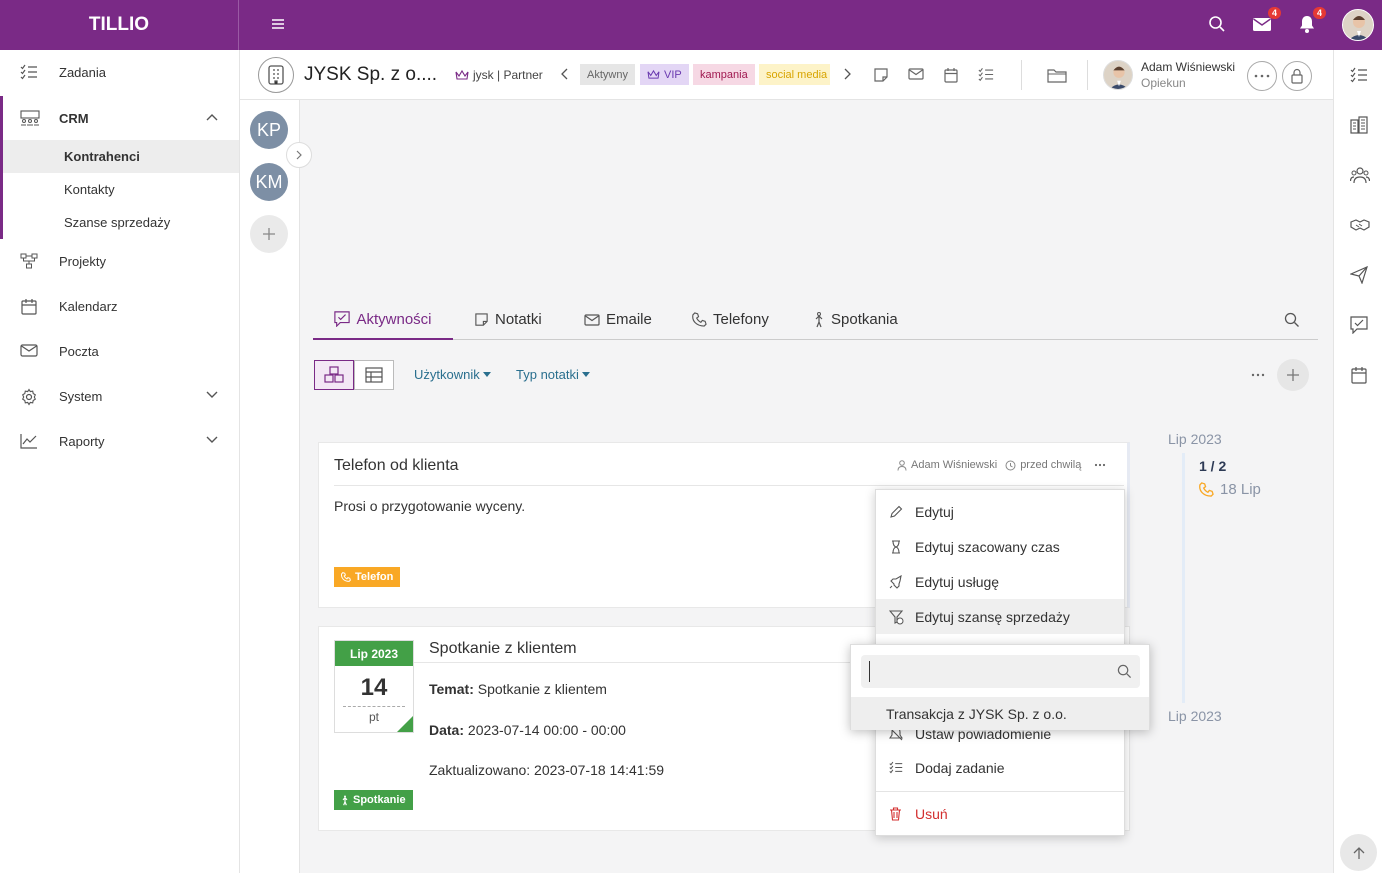 The width and height of the screenshot is (1382, 873). What do you see at coordinates (1118, 75) in the screenshot?
I see `owner-avatar` at bounding box center [1118, 75].